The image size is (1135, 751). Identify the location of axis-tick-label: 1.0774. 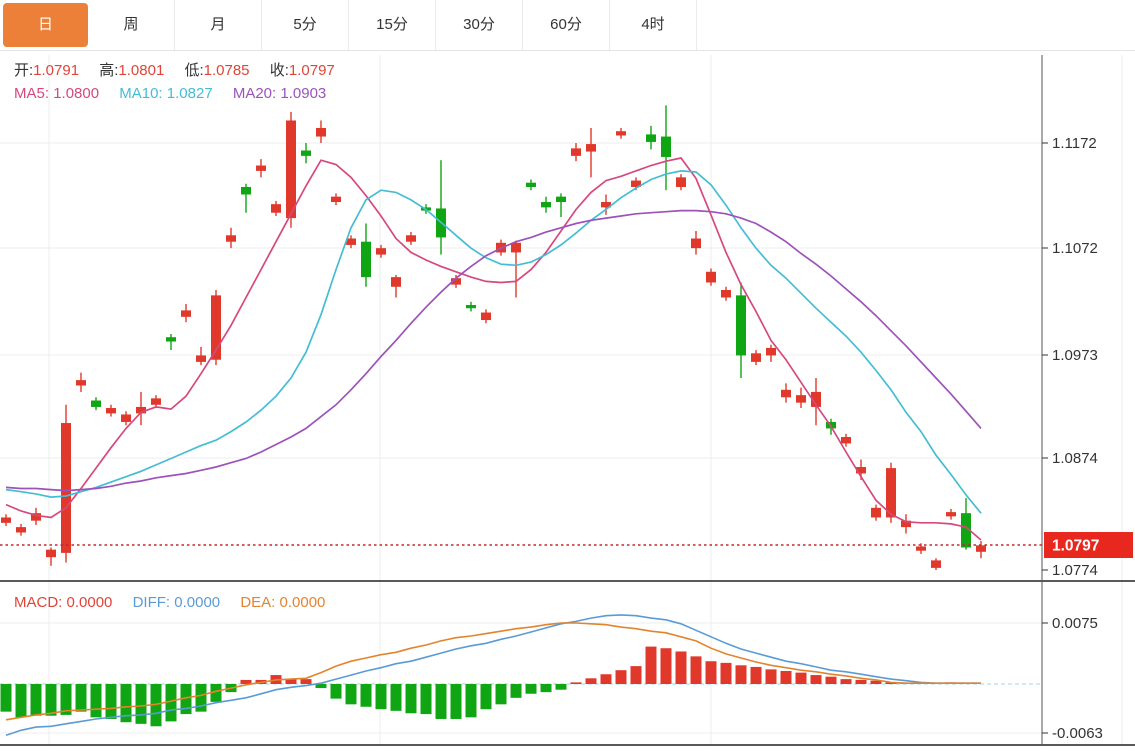
(1075, 570).